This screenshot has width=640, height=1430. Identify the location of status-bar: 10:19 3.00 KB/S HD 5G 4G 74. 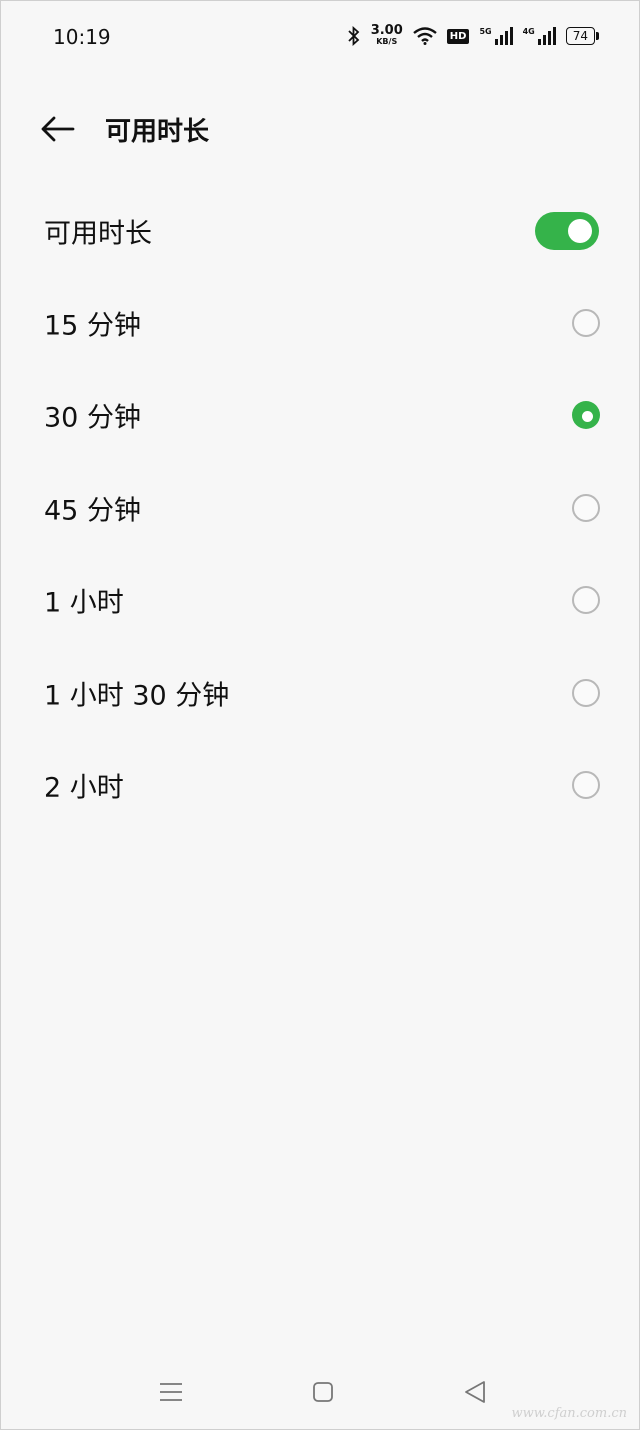
(320, 37).